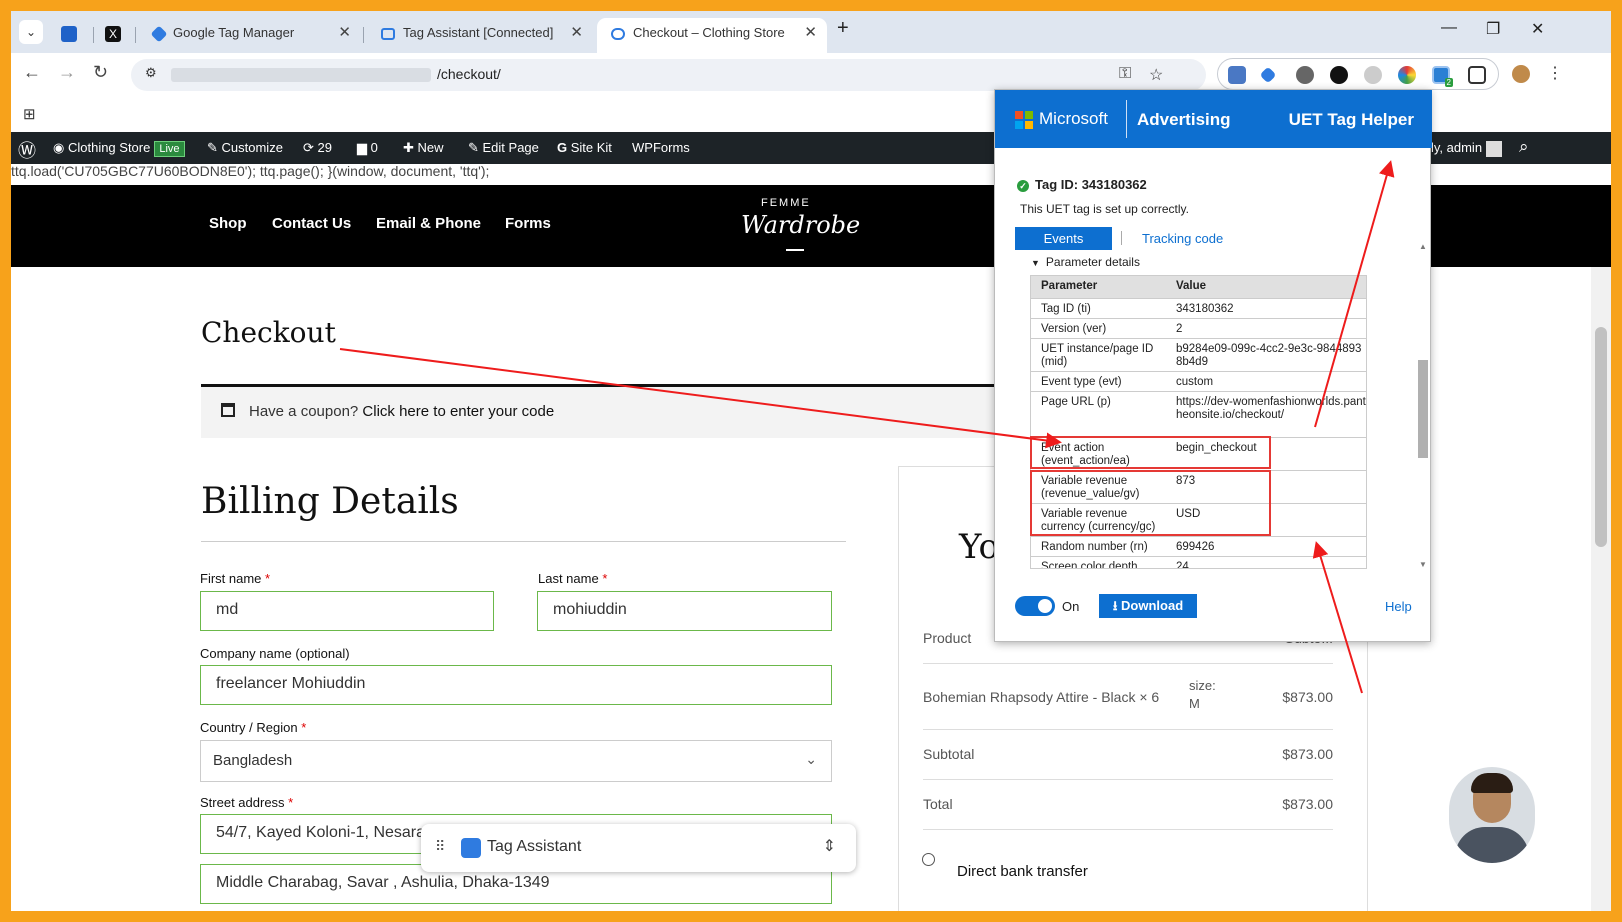 The height and width of the screenshot is (922, 1622). Describe the element at coordinates (27, 150) in the screenshot. I see `wordpress-logo-icon: Ⓦ` at that location.